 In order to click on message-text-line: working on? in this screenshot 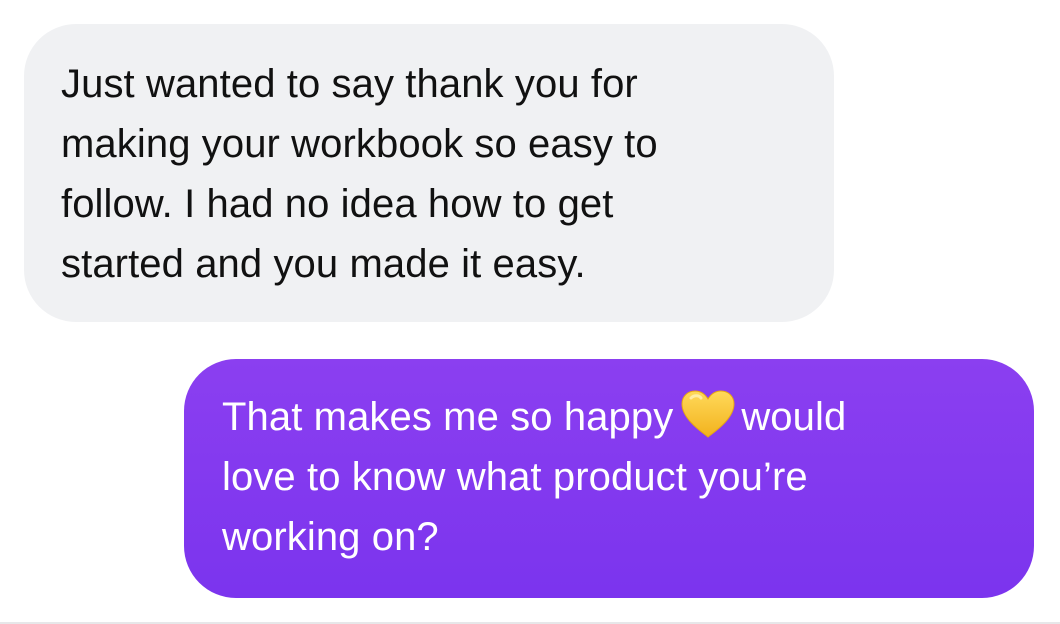, I will do `click(330, 537)`.